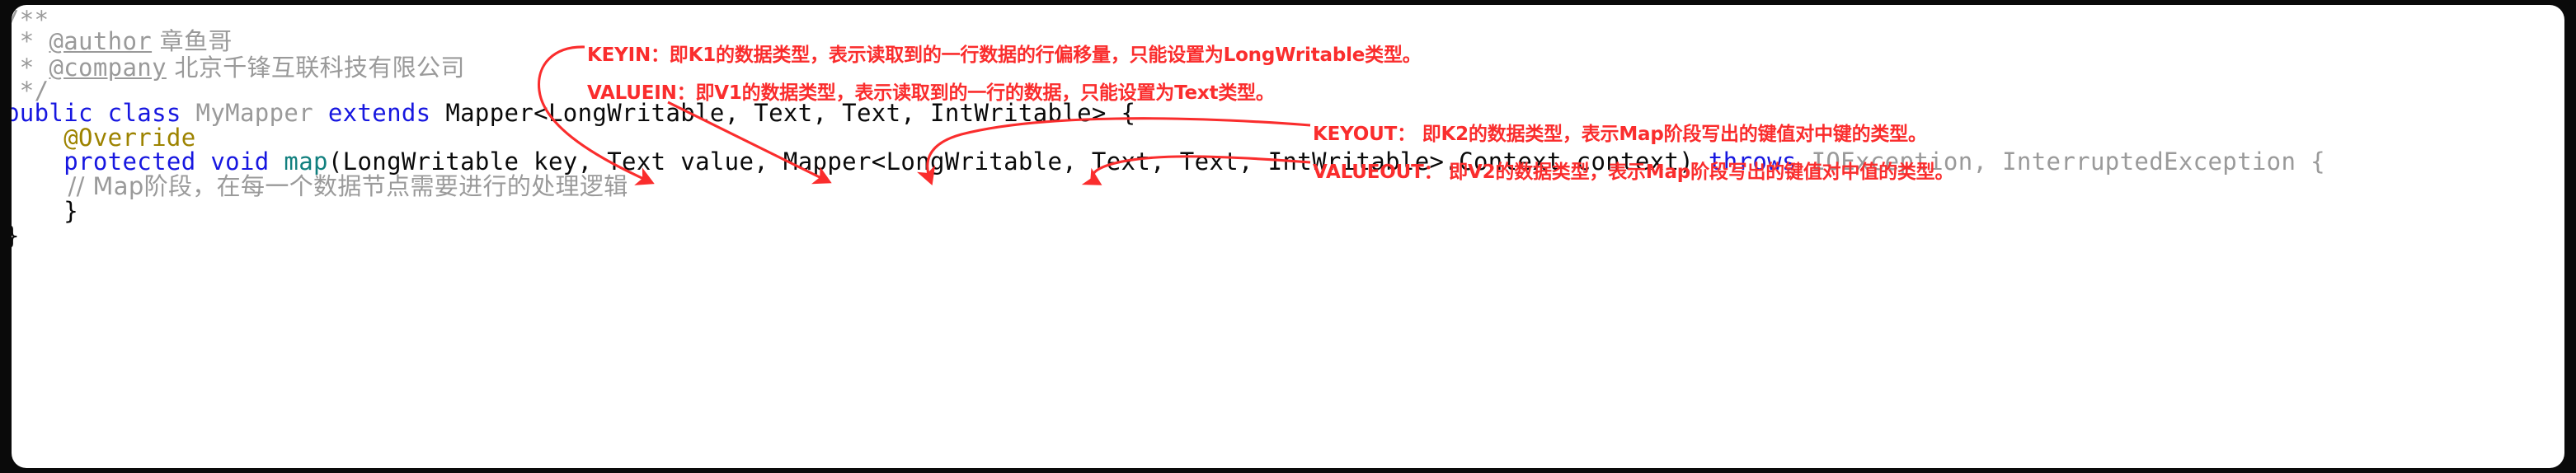 The width and height of the screenshot is (2576, 473). I want to click on code-line-10: }, so click(16, 236).